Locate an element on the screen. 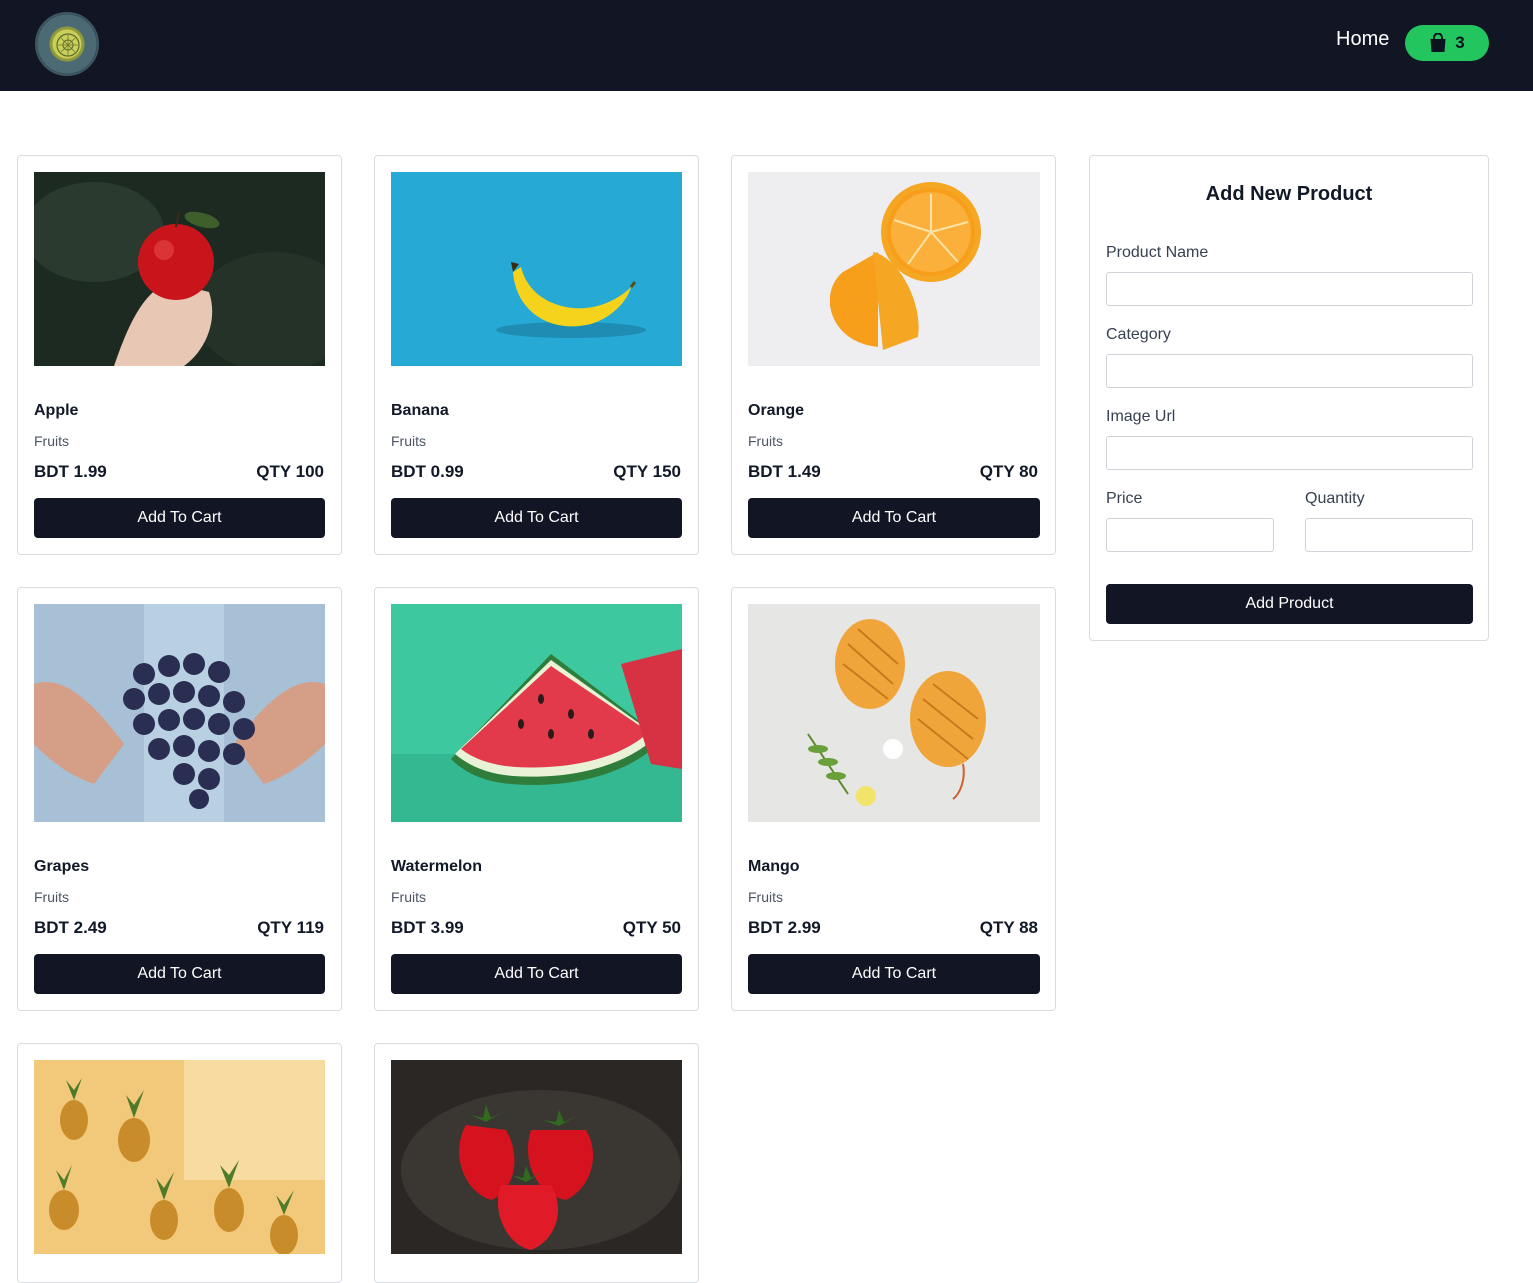 The width and height of the screenshot is (1533, 1283). quantity-label: Quantity is located at coordinates (1335, 498).